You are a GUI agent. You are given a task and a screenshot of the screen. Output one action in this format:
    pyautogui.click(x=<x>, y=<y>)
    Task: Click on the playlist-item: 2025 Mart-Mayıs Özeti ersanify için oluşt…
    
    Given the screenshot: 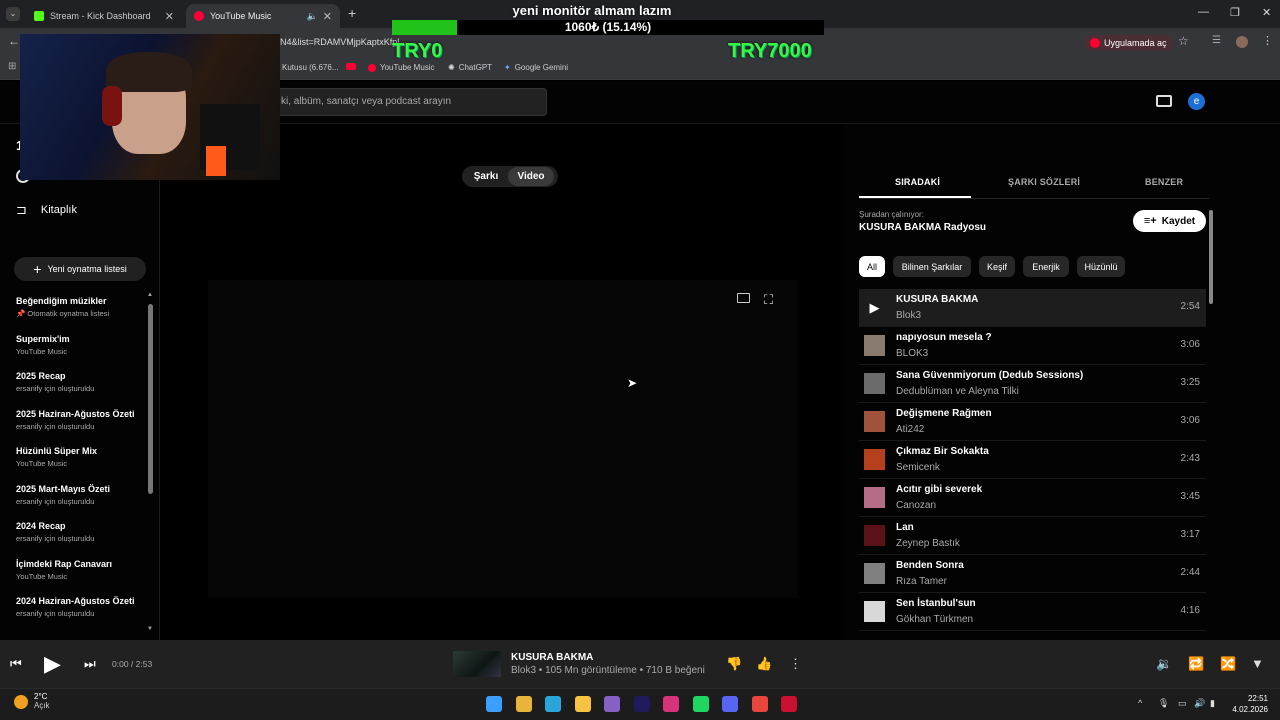 What is the action you would take?
    pyautogui.click(x=81, y=503)
    